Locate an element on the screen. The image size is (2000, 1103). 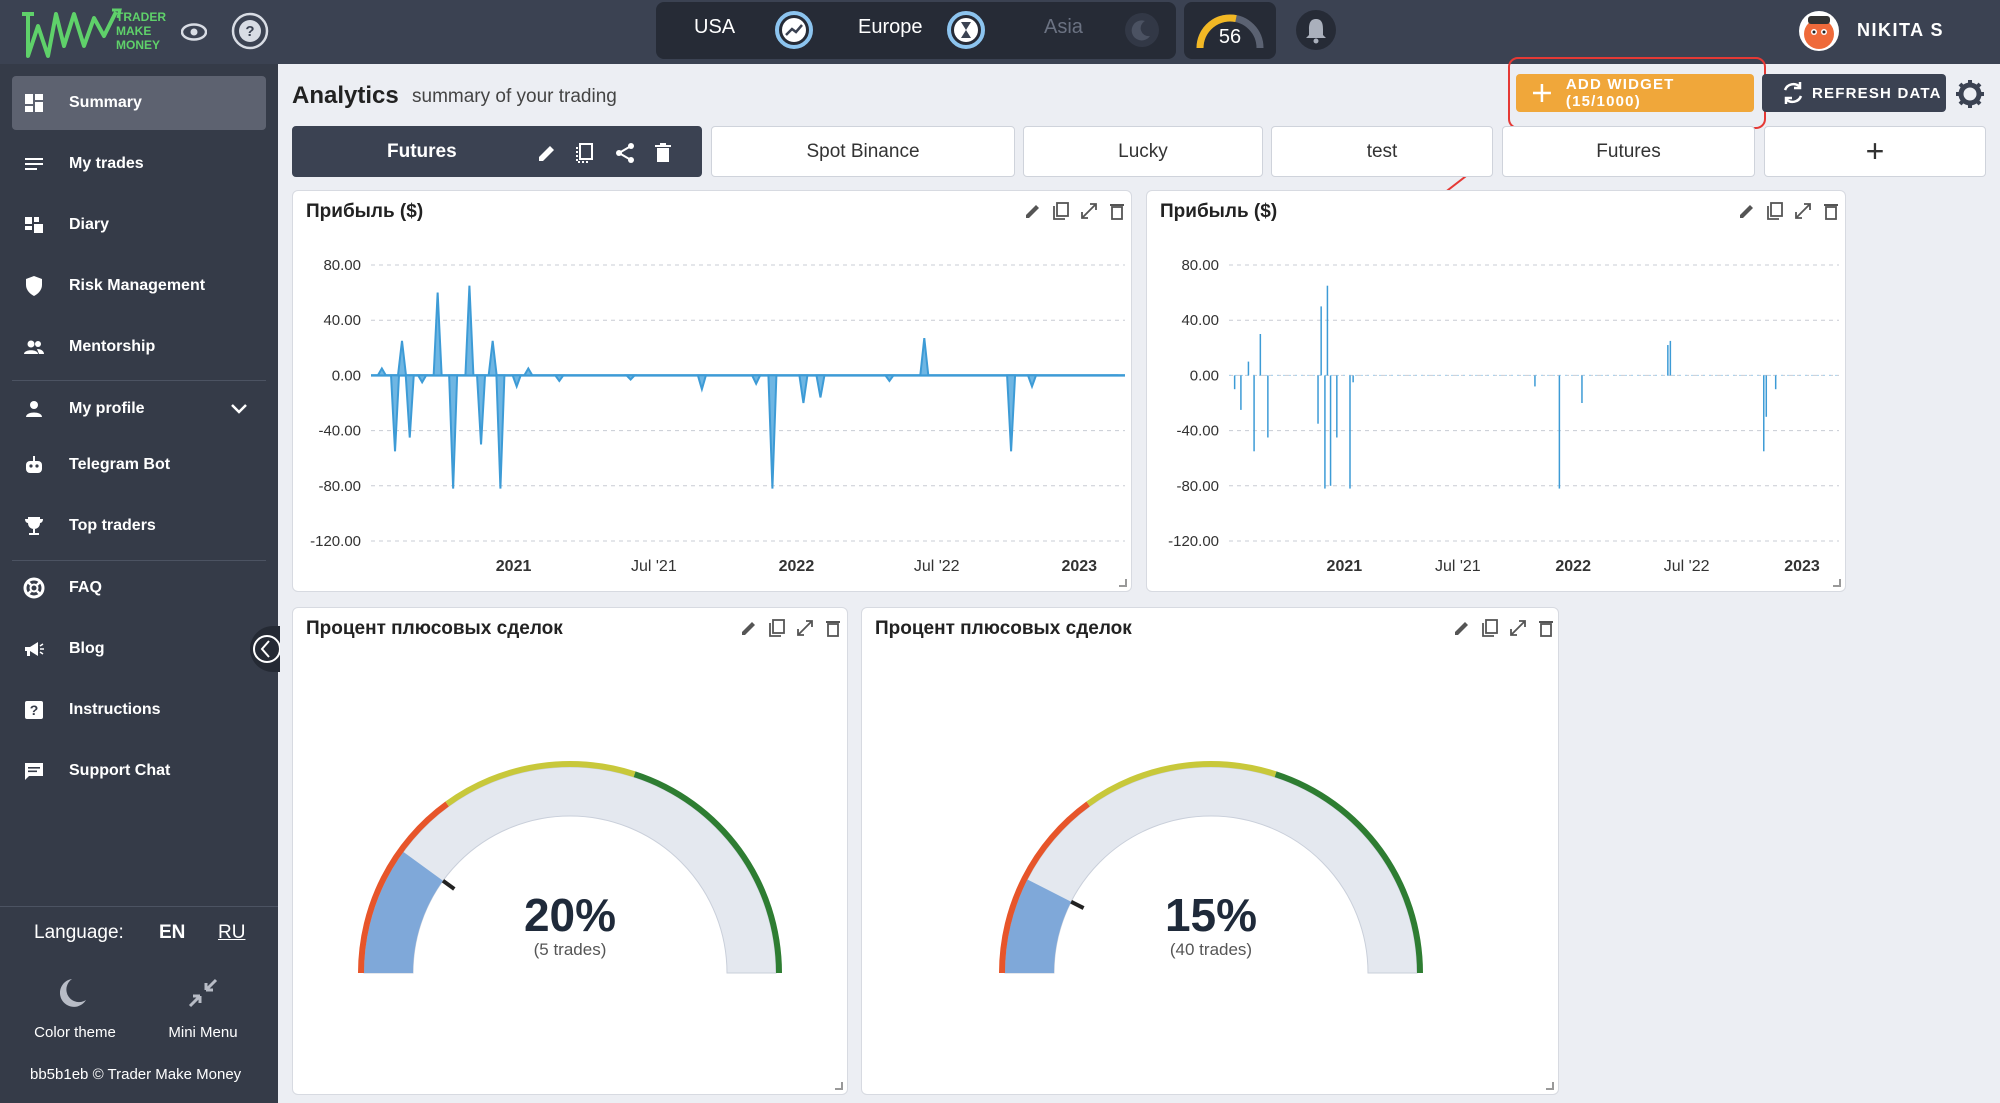
gear-icon is located at coordinates (1970, 94).